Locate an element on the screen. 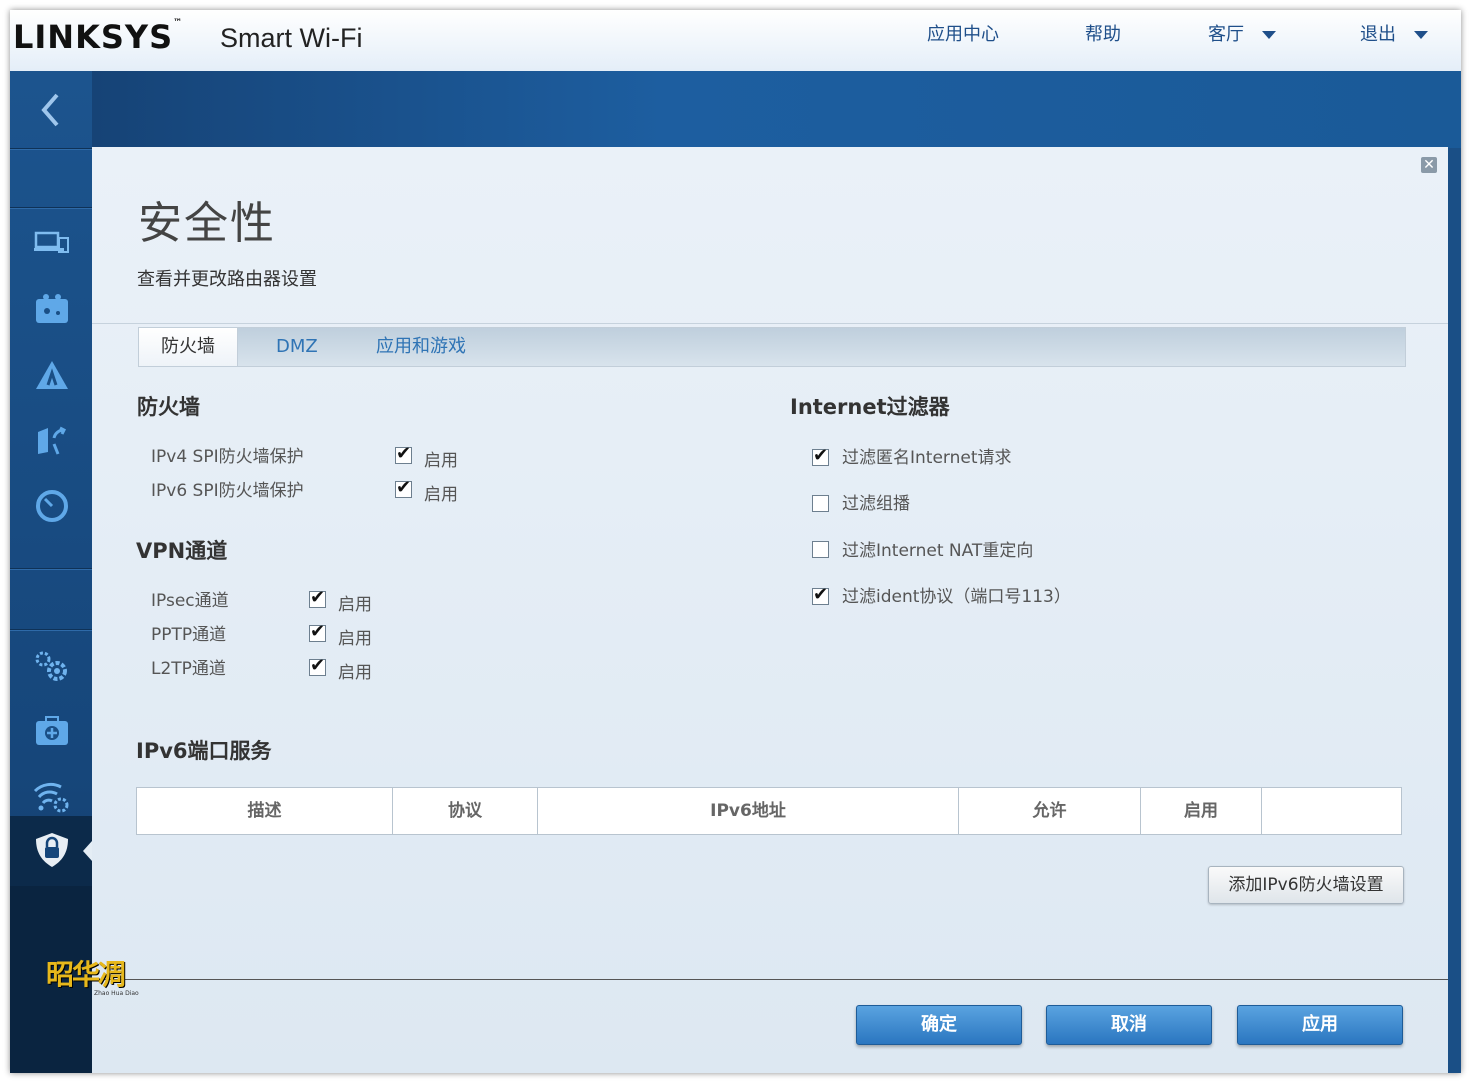 This screenshot has height=1083, width=1471. l2tp-checkbox is located at coordinates (317, 665).